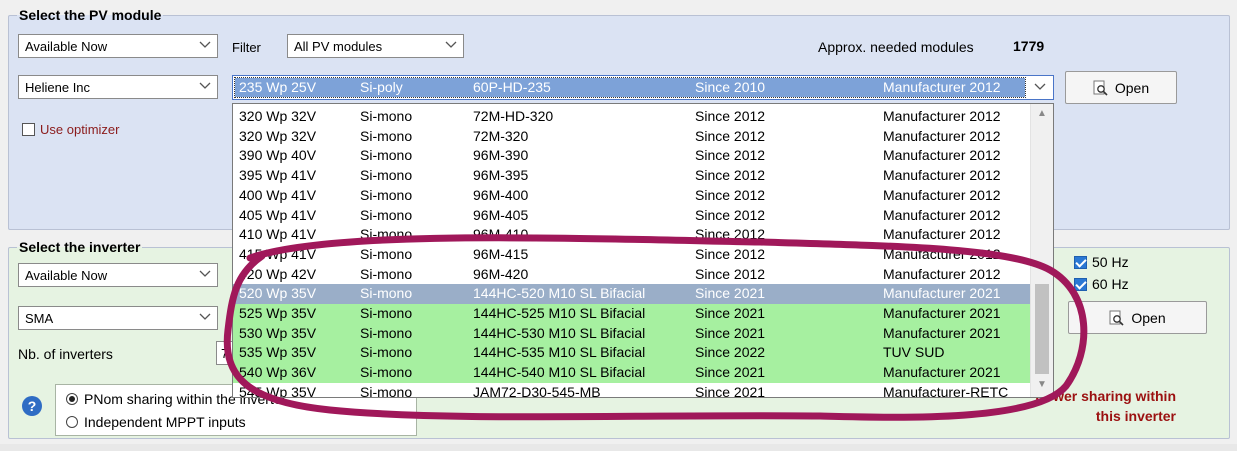 This screenshot has height=451, width=1237. I want to click on needed-modules-label: Approx. needed modules, so click(896, 47).